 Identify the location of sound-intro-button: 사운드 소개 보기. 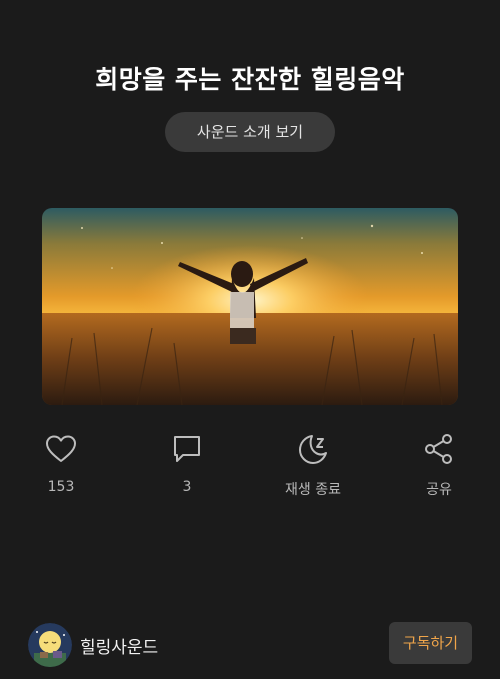
(250, 132).